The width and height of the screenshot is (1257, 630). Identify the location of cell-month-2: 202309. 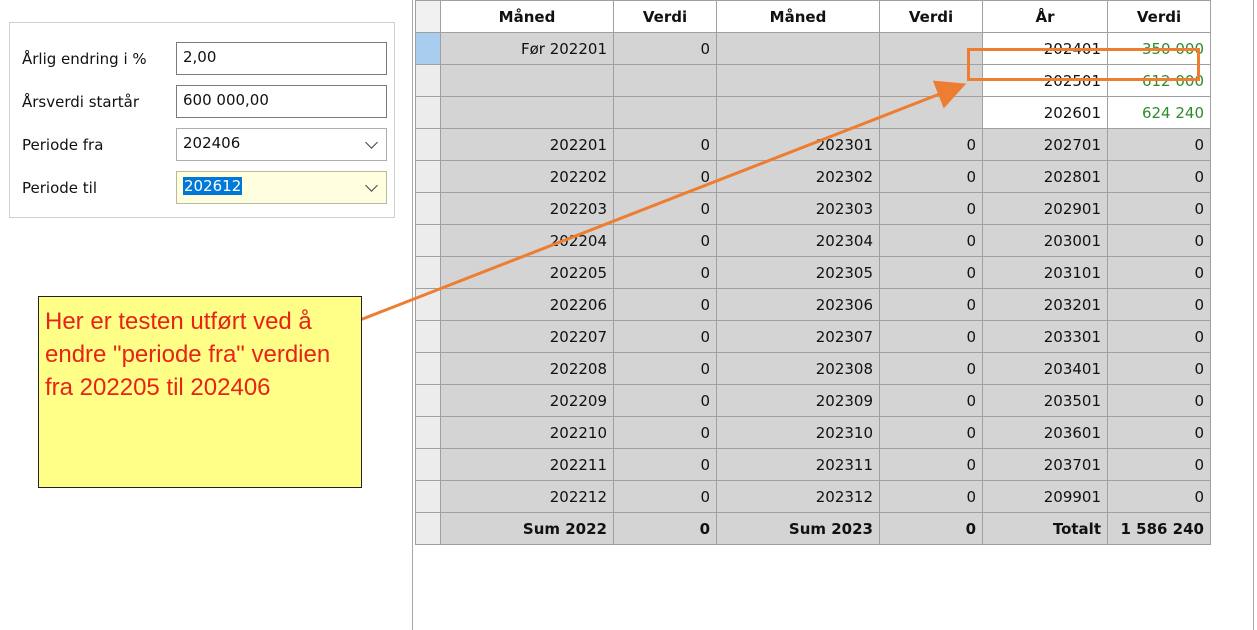
(798, 400).